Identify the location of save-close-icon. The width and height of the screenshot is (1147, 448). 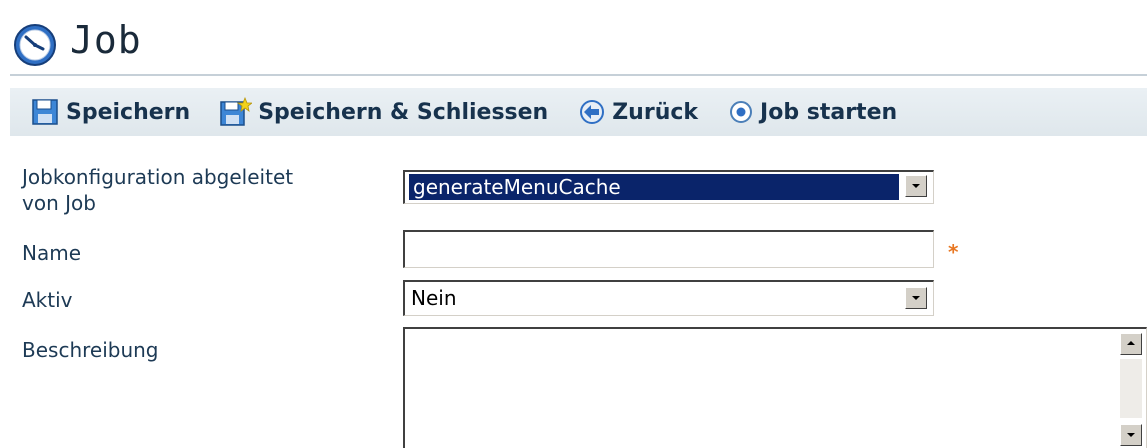
(236, 111).